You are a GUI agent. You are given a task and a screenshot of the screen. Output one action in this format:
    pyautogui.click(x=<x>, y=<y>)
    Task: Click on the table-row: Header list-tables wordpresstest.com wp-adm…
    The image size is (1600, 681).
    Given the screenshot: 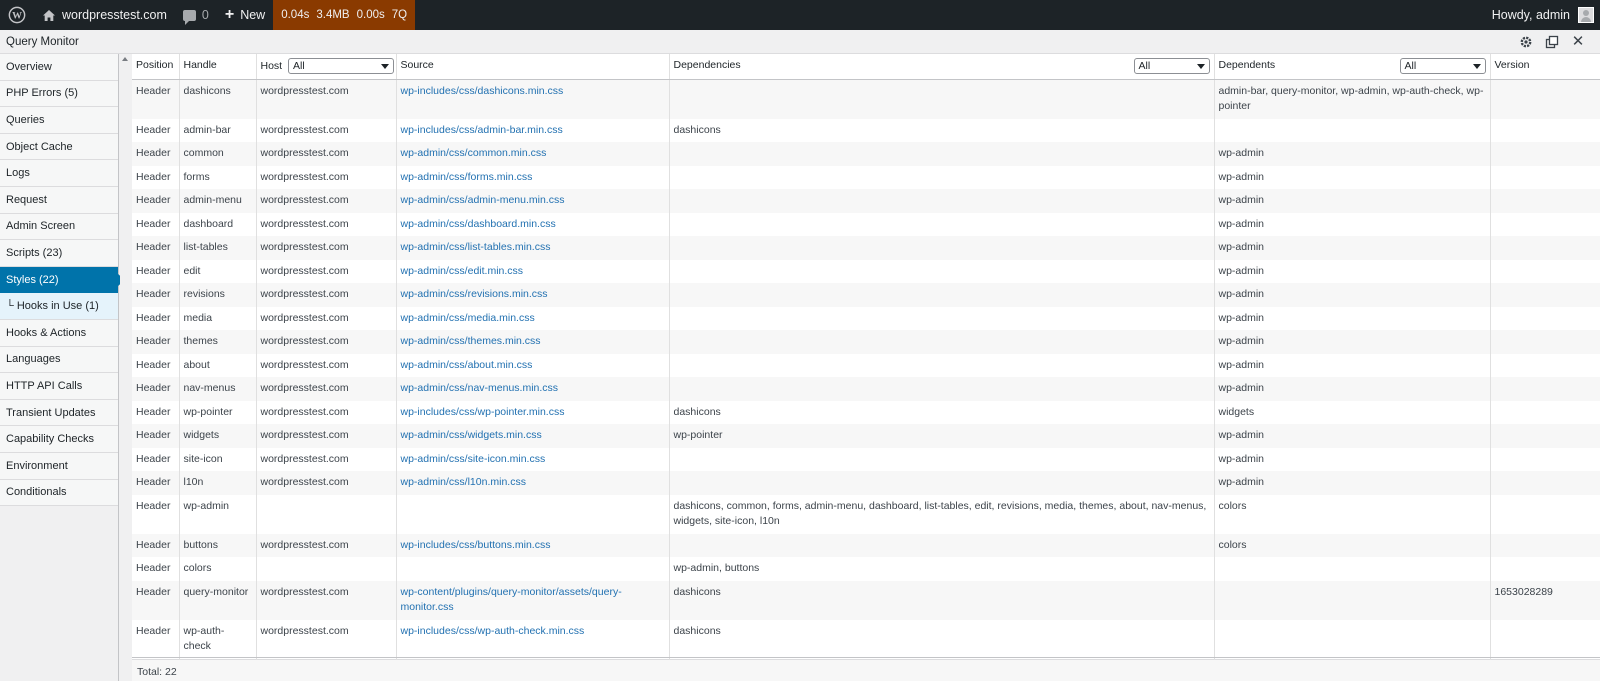 What is the action you would take?
    pyautogui.click(x=866, y=248)
    